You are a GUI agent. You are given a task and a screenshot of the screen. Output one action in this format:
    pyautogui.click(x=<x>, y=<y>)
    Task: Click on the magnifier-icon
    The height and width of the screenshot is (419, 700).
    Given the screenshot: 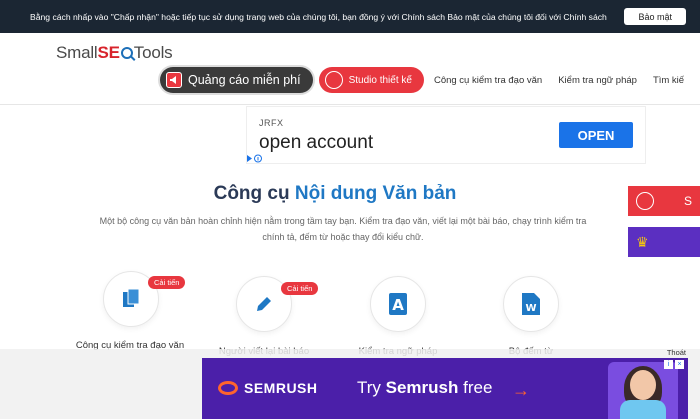 What is the action you would take?
    pyautogui.click(x=126, y=53)
    